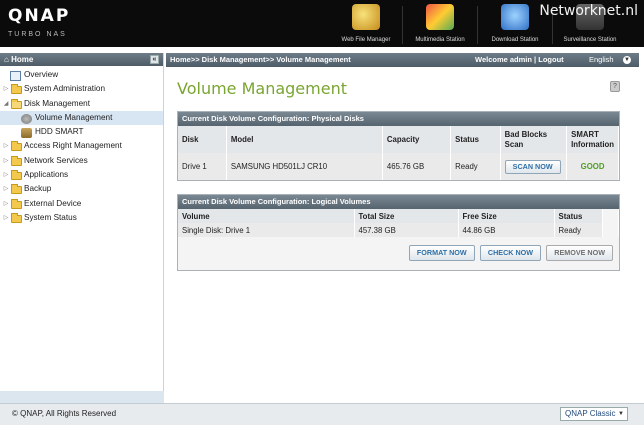 The height and width of the screenshot is (425, 644). I want to click on sidebar-item-applications: ▷ Applications, so click(81, 175).